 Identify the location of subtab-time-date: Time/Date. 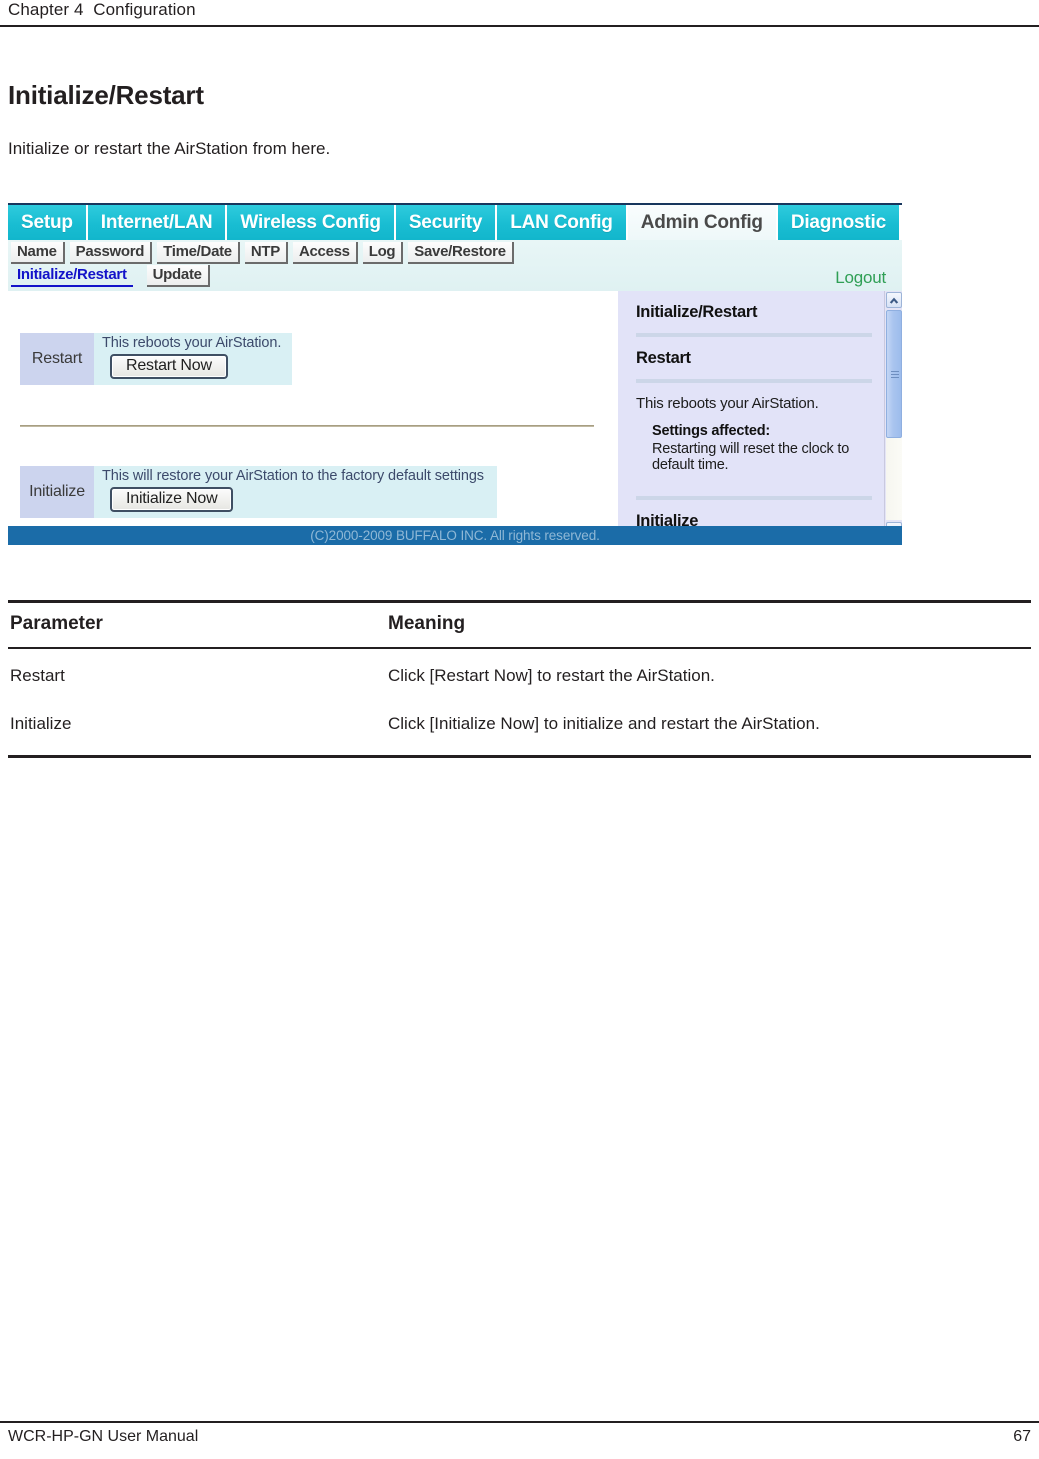
(198, 253).